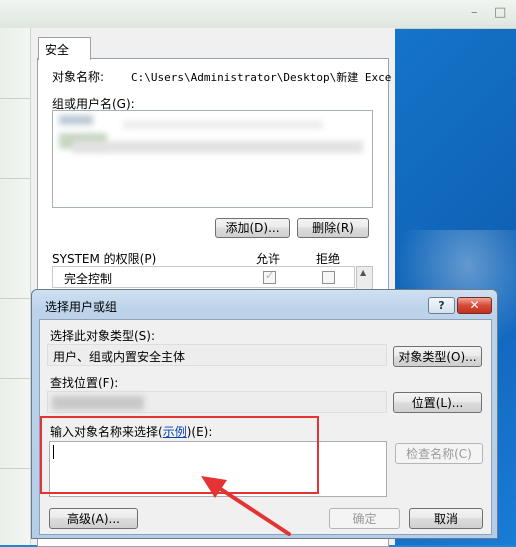 The height and width of the screenshot is (547, 516). I want to click on tab-security: 安全, so click(64, 48).